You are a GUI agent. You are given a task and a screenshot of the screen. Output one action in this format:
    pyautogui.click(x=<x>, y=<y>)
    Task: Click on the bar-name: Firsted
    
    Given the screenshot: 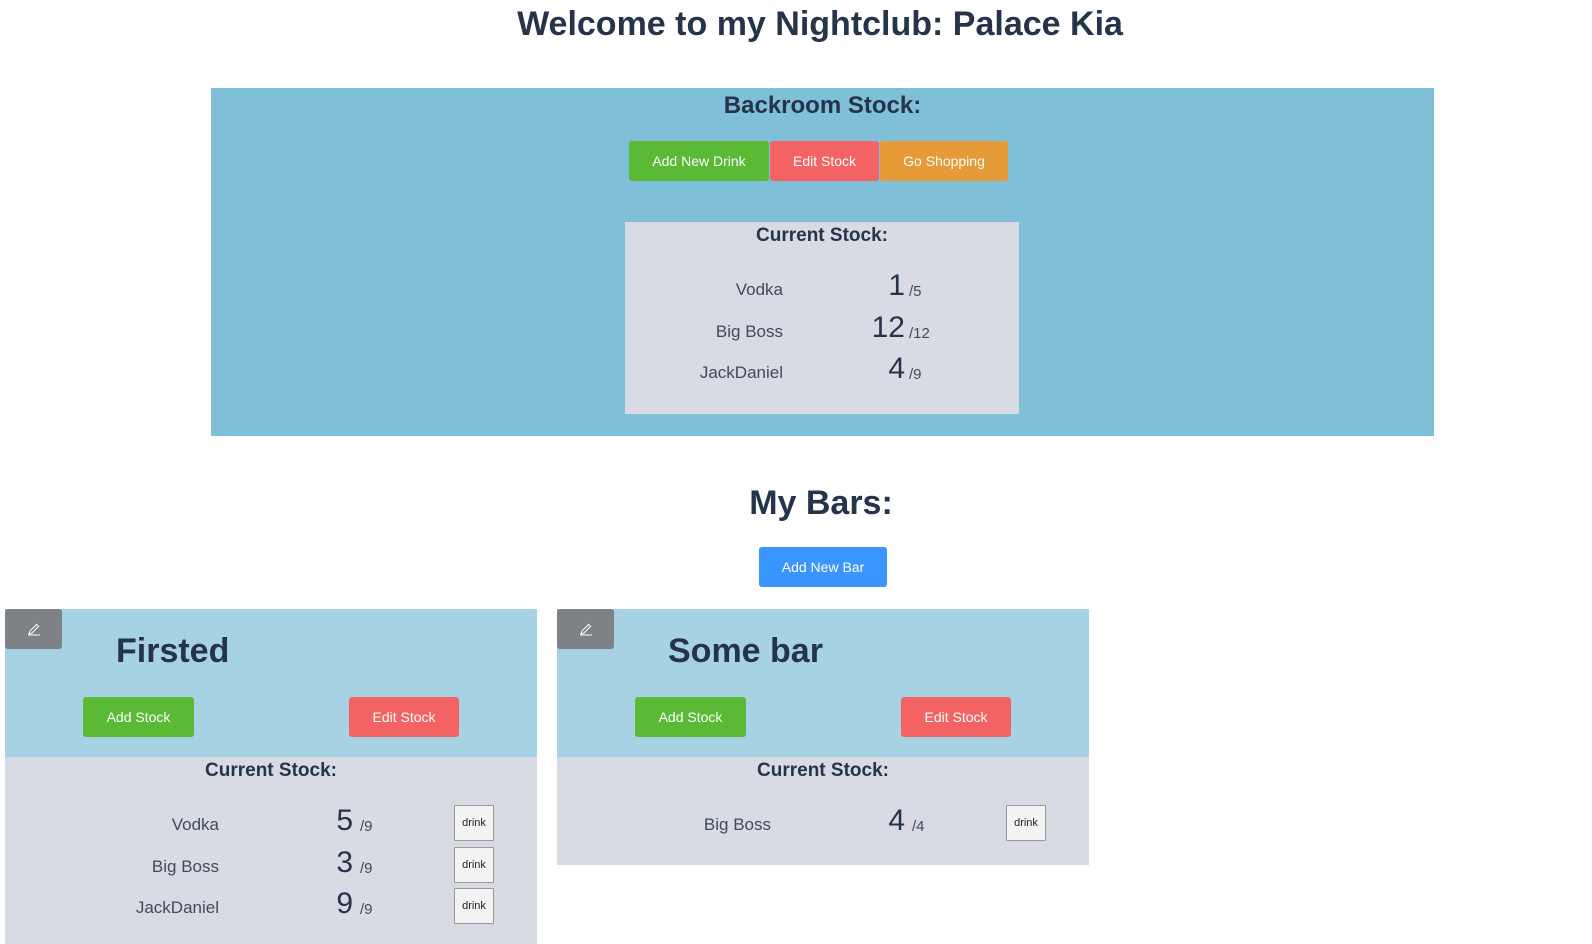 What is the action you would take?
    pyautogui.click(x=173, y=651)
    